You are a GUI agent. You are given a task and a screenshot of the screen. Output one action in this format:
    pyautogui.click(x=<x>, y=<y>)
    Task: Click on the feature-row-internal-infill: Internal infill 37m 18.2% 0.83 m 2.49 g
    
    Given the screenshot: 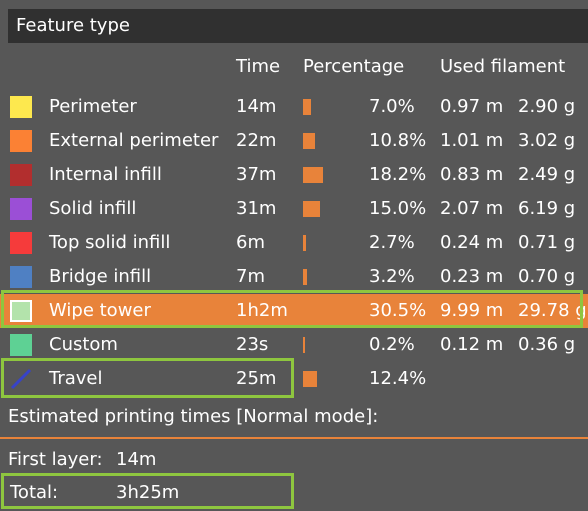 What is the action you would take?
    pyautogui.click(x=294, y=175)
    